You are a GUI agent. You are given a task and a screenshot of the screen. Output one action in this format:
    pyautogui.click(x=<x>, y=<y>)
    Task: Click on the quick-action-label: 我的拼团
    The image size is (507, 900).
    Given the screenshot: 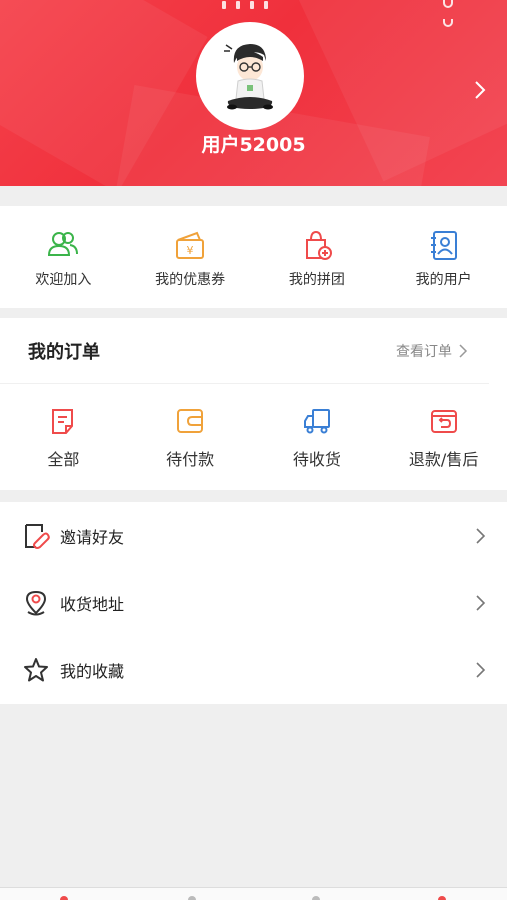 What is the action you would take?
    pyautogui.click(x=316, y=280)
    